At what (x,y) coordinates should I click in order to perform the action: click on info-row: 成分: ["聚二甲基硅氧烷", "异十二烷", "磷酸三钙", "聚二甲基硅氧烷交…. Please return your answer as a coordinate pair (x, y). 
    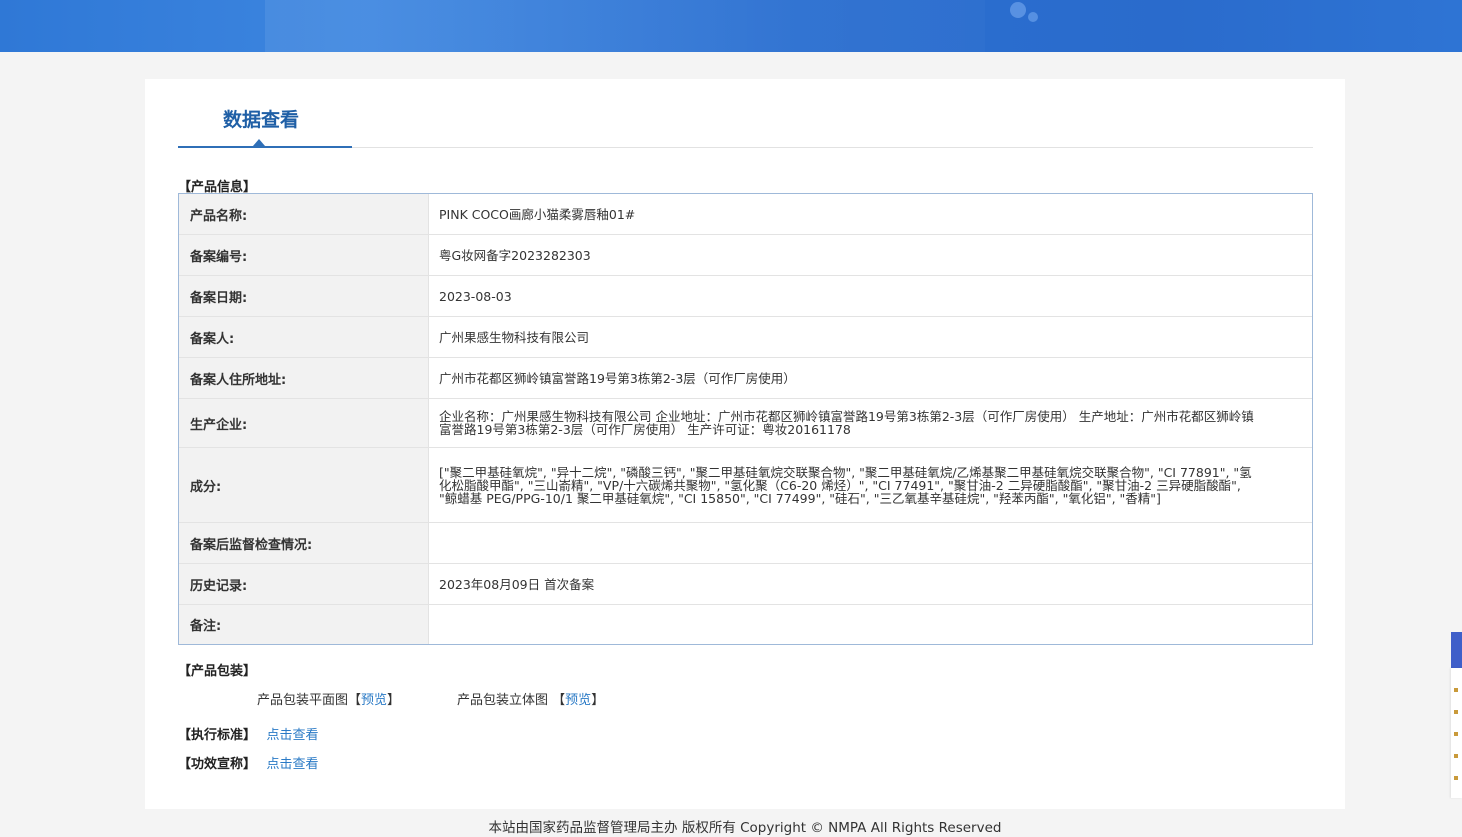
    Looking at the image, I should click on (745, 485).